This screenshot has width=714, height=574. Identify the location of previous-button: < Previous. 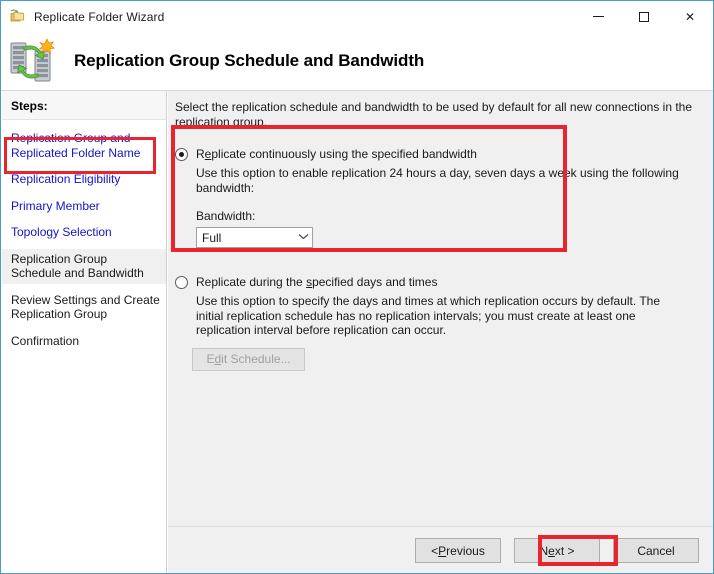
(458, 550).